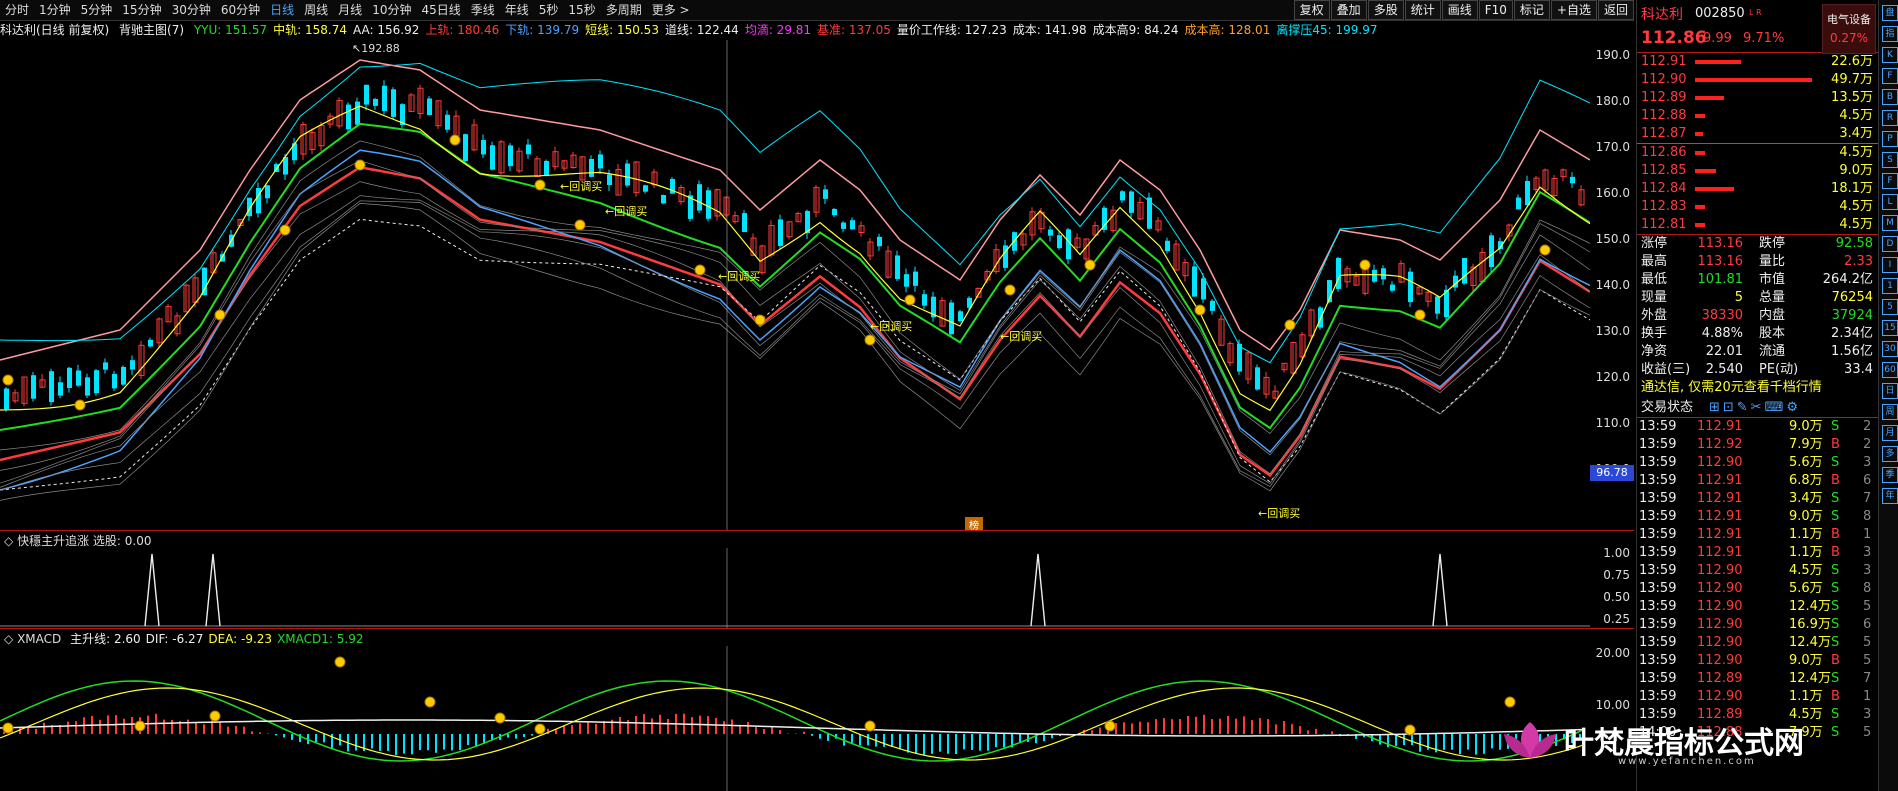 The image size is (1898, 791). I want to click on ask-row: 112.89 13.5万, so click(1758, 98).